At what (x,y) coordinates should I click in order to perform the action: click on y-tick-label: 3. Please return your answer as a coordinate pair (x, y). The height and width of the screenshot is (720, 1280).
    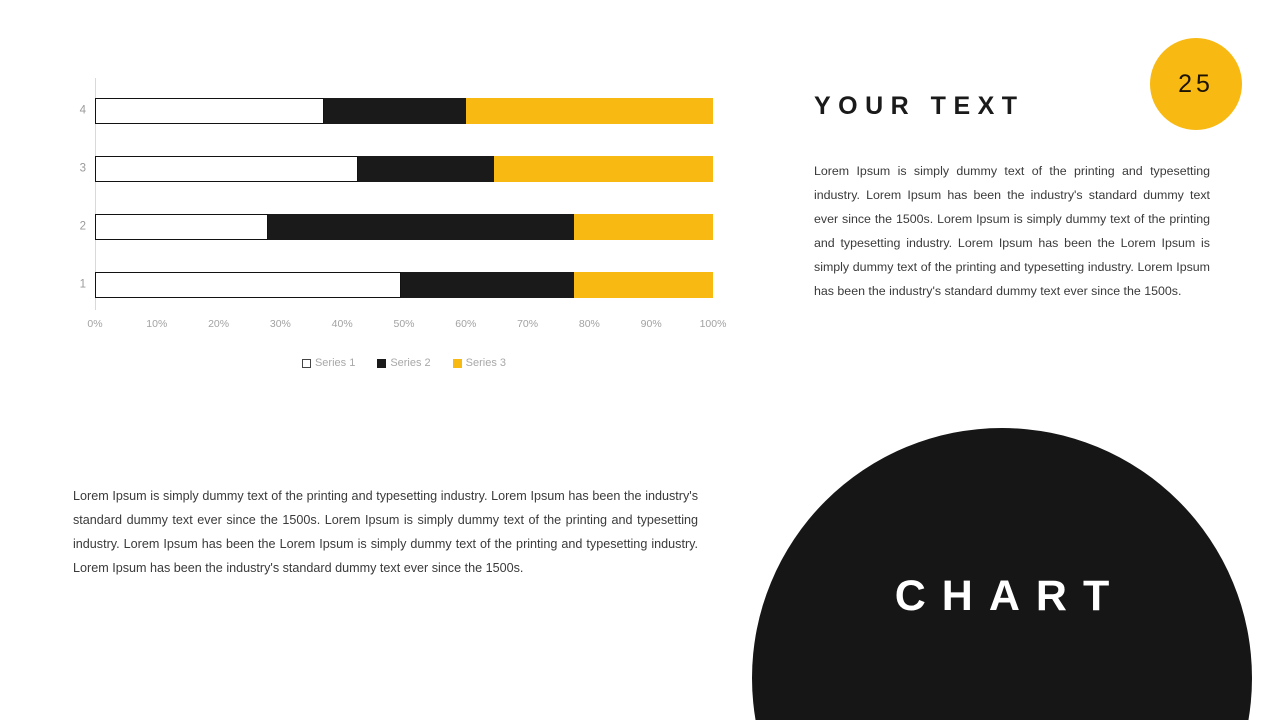
    Looking at the image, I should click on (82, 168).